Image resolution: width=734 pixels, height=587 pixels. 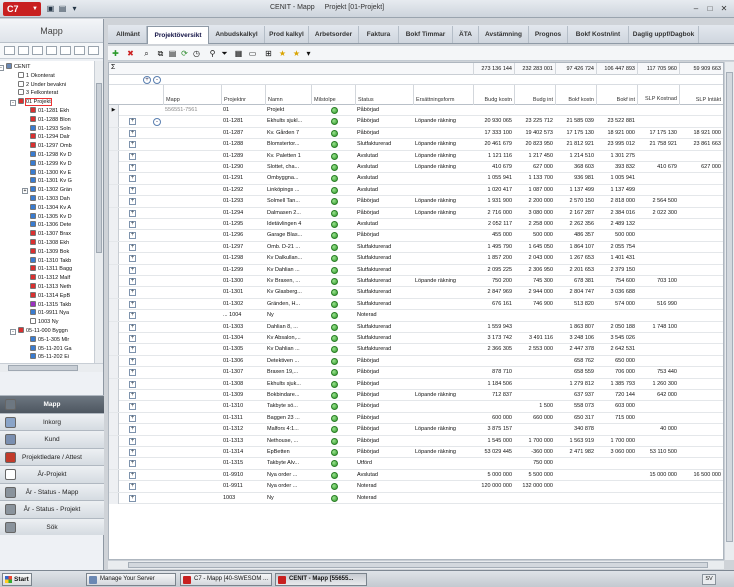 I want to click on tree-vertical-scrollbar, so click(x=98, y=212).